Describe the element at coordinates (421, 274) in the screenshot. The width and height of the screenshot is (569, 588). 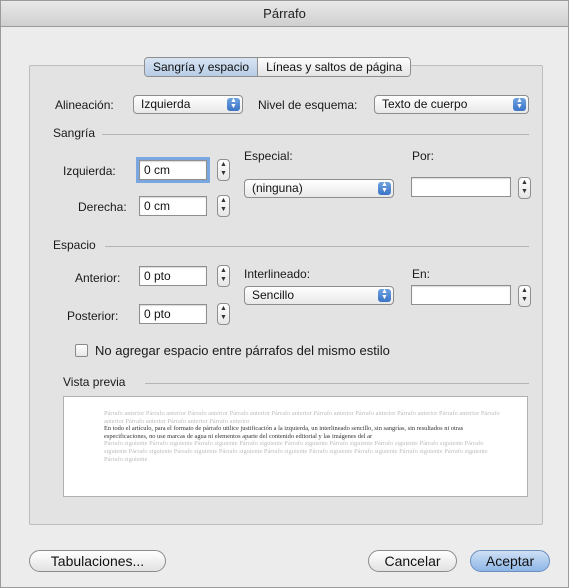
I see `at-label: En:` at that location.